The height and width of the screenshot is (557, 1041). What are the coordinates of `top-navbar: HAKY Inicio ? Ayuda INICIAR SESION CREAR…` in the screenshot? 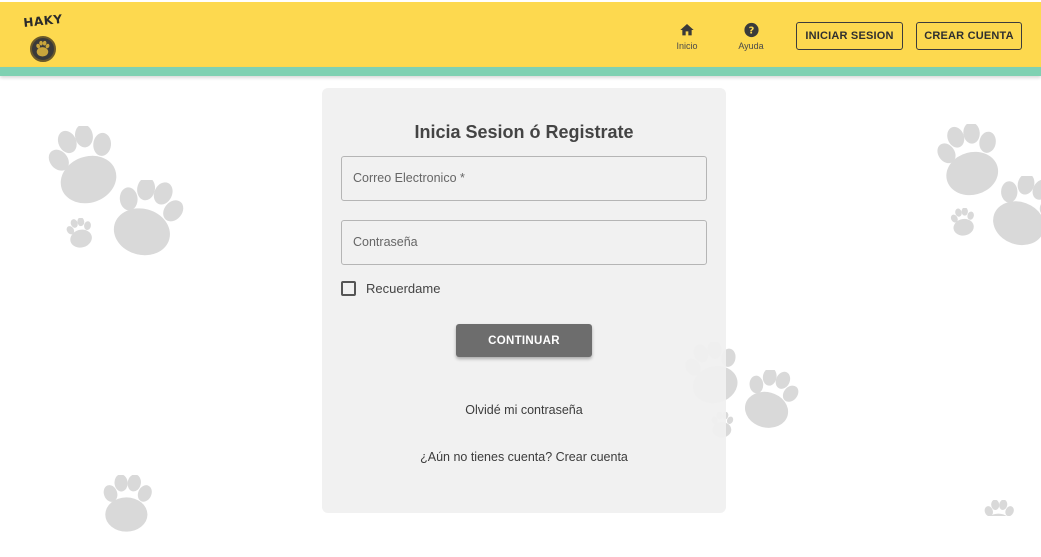 It's located at (520, 34).